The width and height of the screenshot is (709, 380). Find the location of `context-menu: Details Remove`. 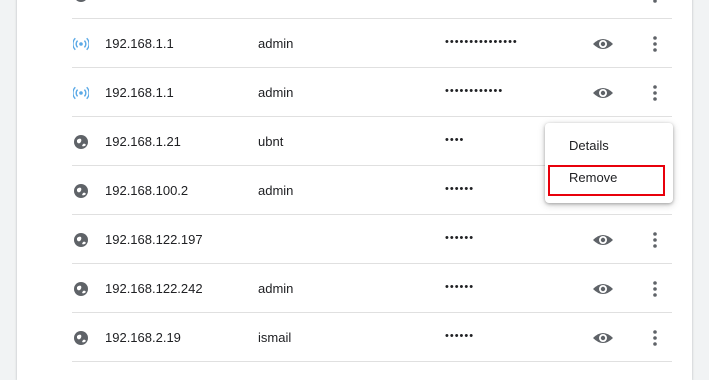

context-menu: Details Remove is located at coordinates (609, 163).